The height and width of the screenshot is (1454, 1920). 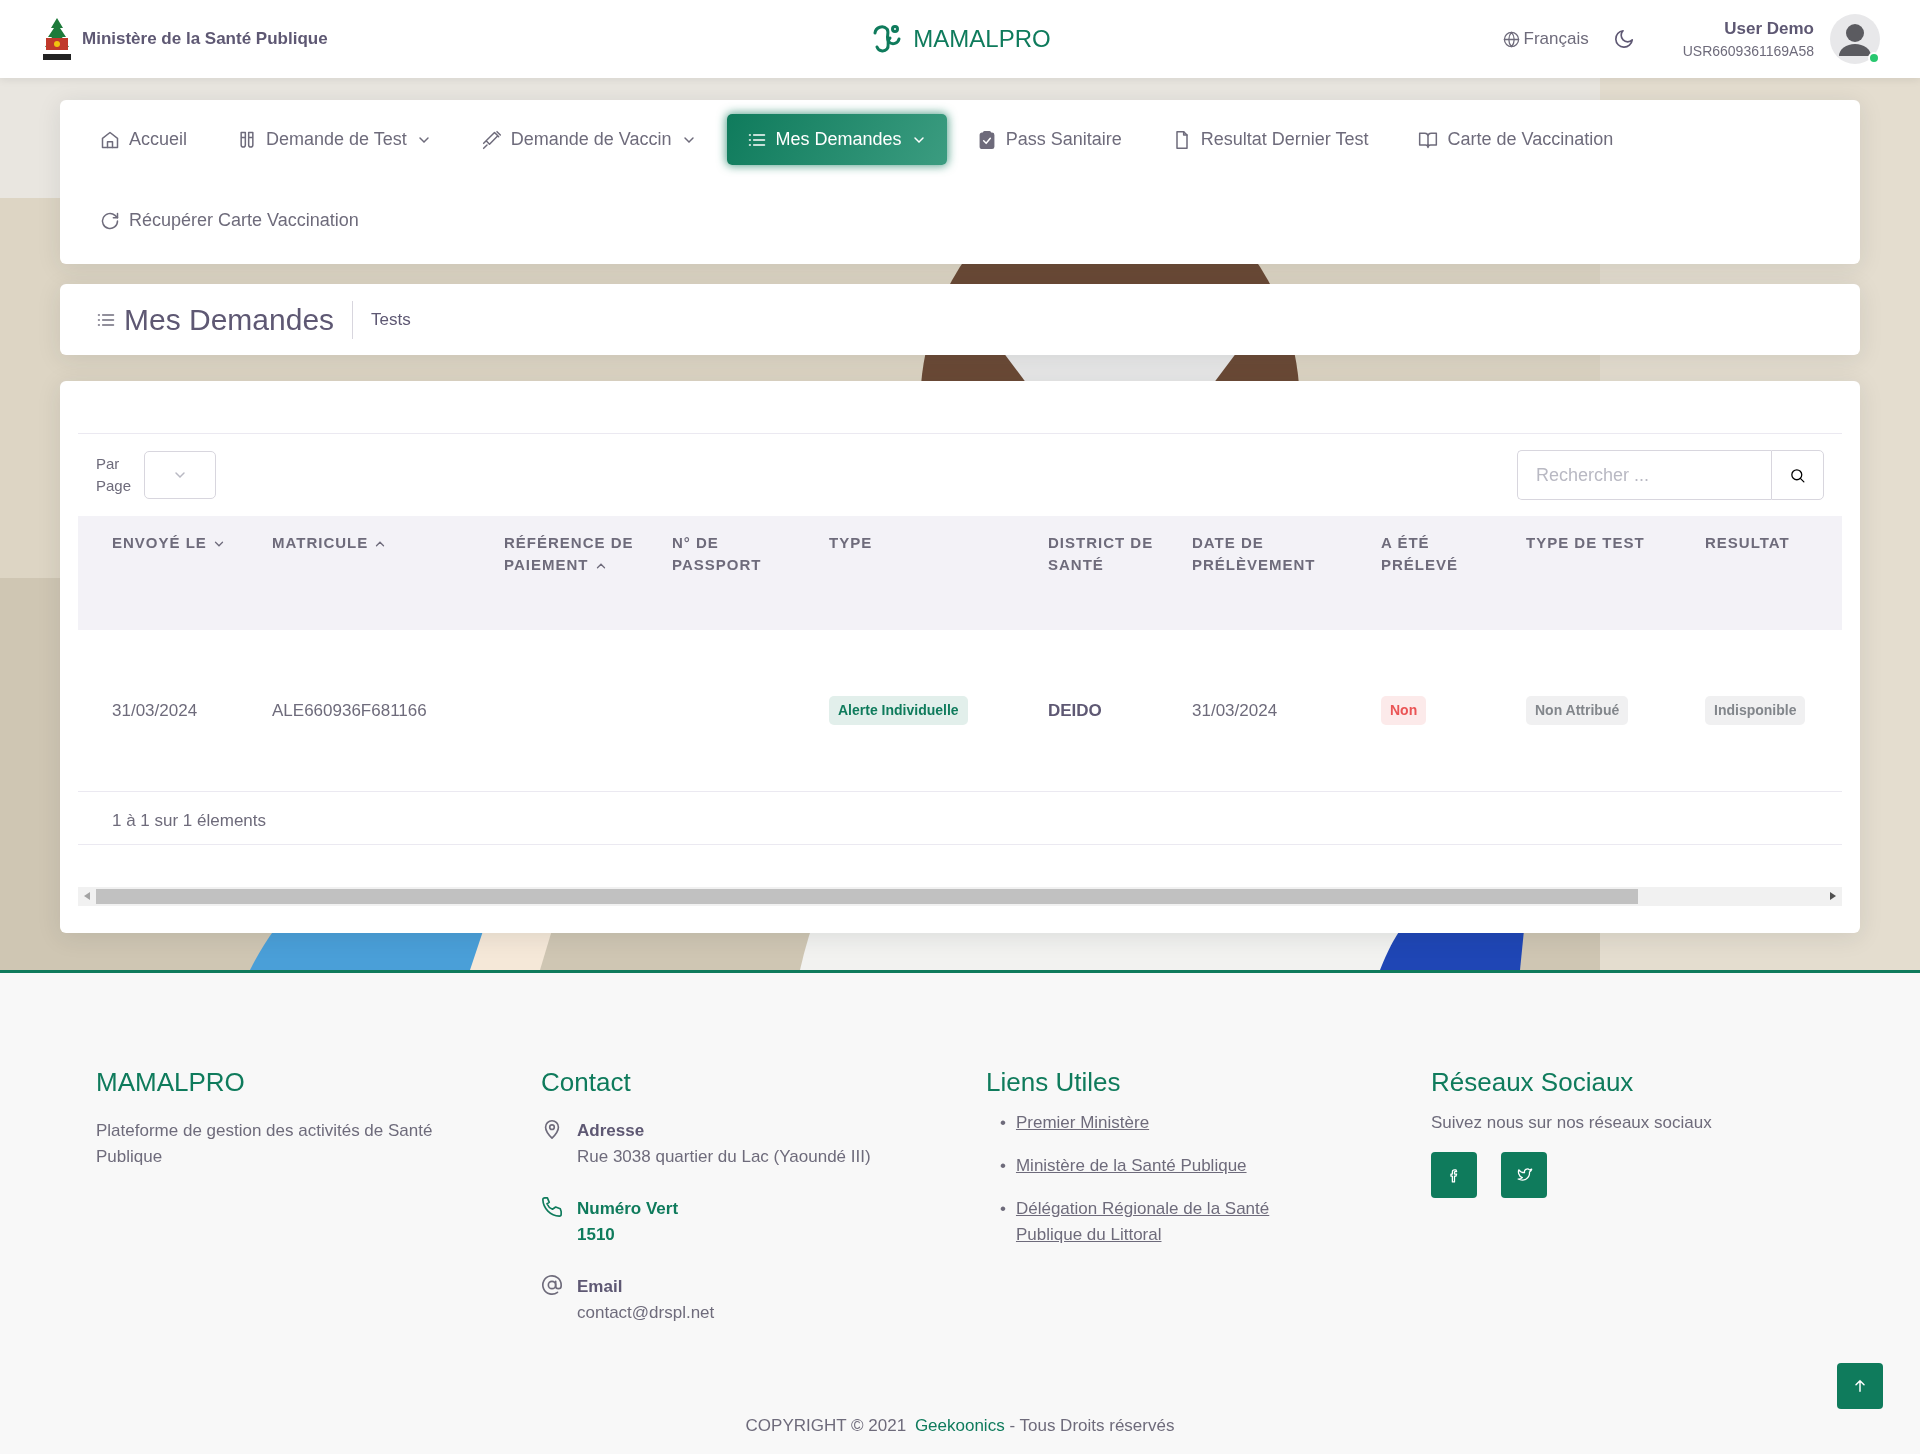 What do you see at coordinates (552, 1207) in the screenshot?
I see `phone-icon` at bounding box center [552, 1207].